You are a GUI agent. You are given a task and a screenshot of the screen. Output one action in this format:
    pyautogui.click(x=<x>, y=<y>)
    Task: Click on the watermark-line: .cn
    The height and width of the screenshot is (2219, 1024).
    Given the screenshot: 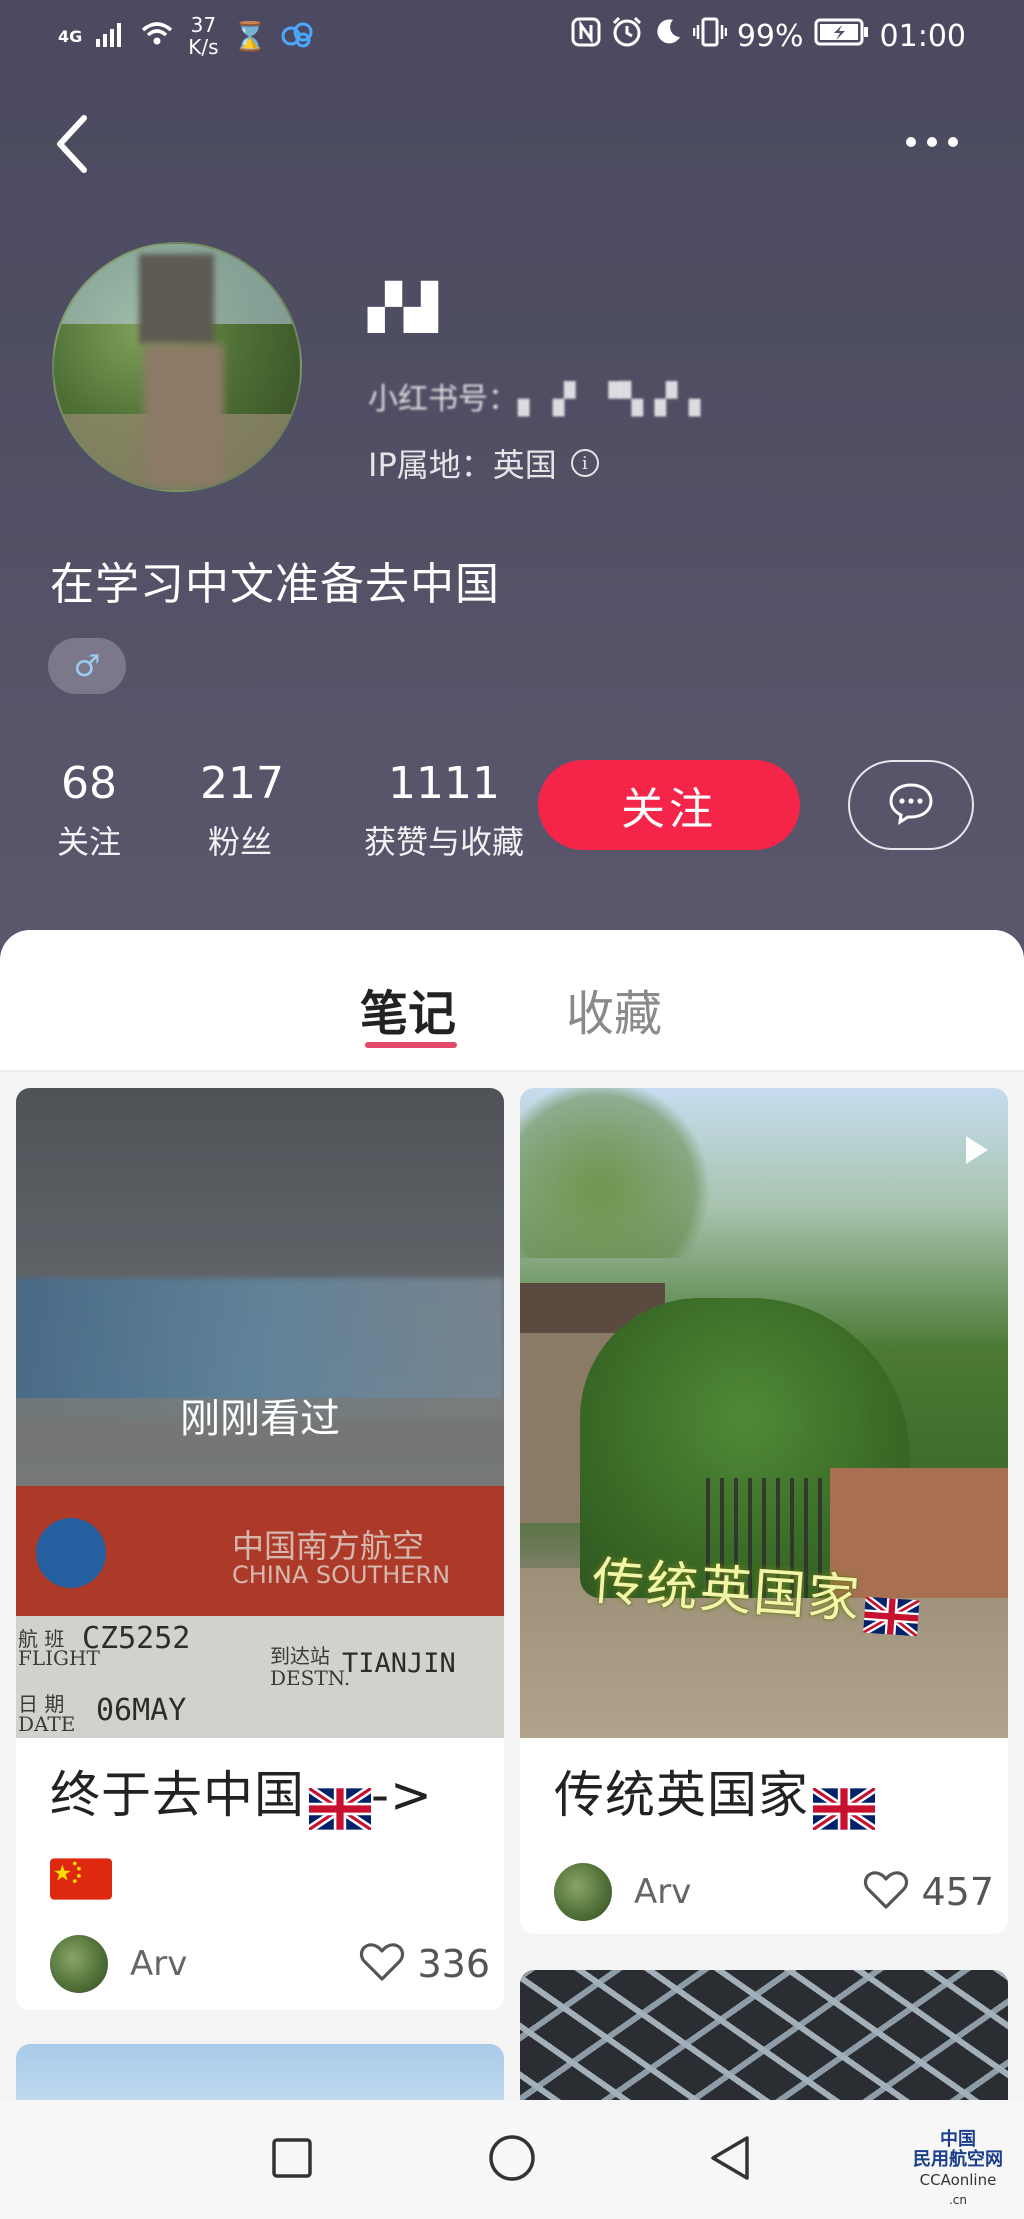 What is the action you would take?
    pyautogui.click(x=958, y=2200)
    